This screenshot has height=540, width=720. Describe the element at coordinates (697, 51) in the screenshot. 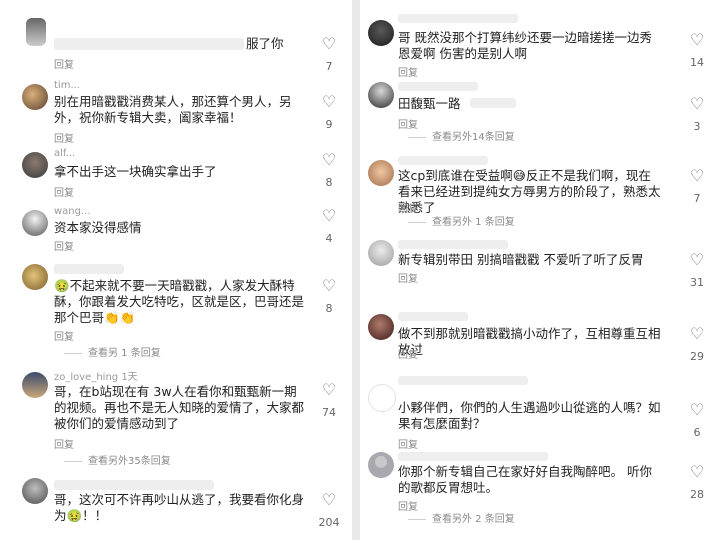

I see `like-button: ♡ 14` at that location.